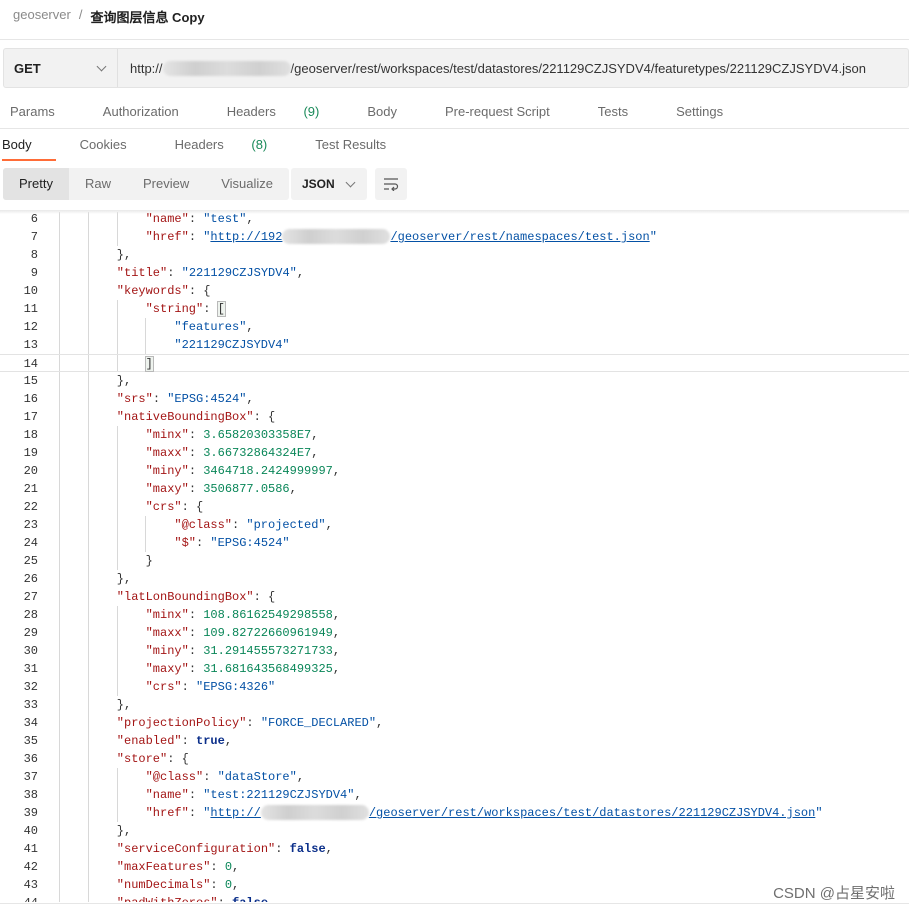 Image resolution: width=909 pixels, height=911 pixels. What do you see at coordinates (382, 111) in the screenshot?
I see `tab-label: Body` at bounding box center [382, 111].